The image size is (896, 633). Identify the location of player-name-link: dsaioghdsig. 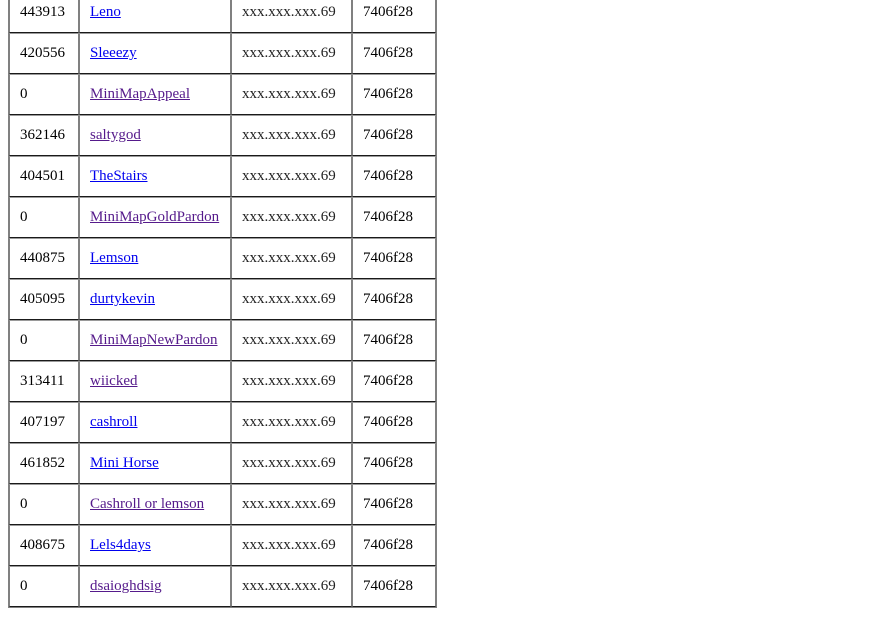
(126, 586).